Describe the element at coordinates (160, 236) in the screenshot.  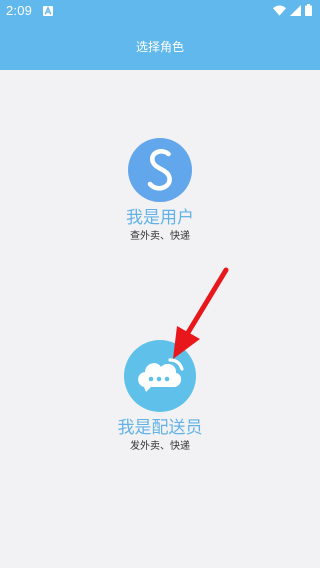
I see `role-user-description: 查外卖、快递` at that location.